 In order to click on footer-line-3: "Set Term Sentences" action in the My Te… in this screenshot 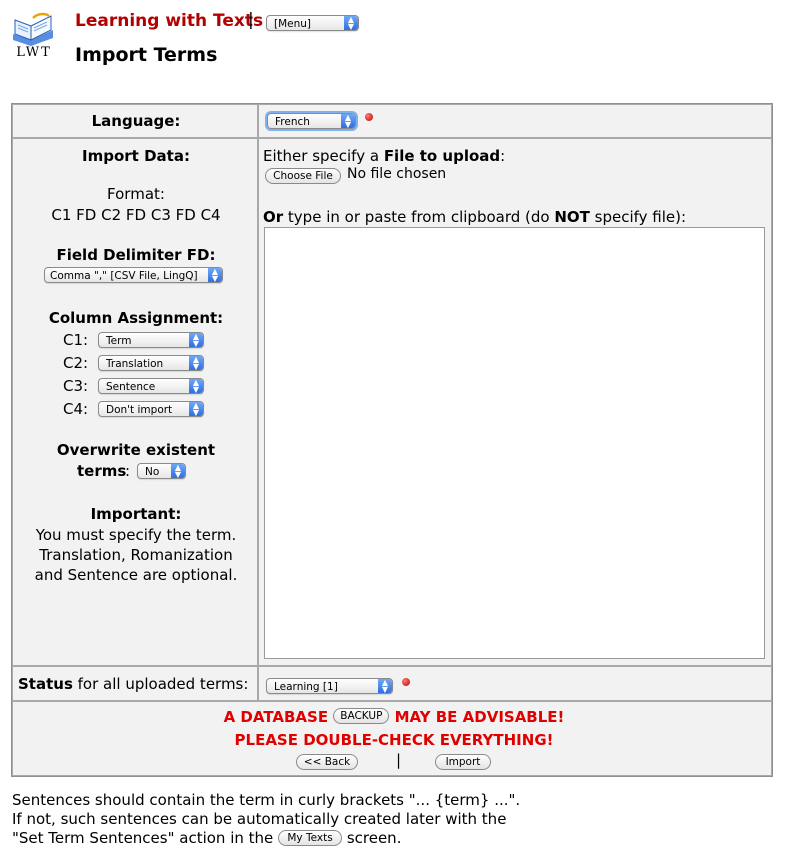, I will do `click(206, 838)`.